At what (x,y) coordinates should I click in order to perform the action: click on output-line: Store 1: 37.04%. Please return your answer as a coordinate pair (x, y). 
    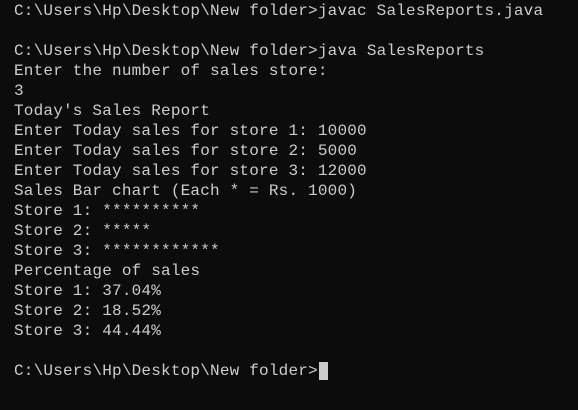
    Looking at the image, I should click on (88, 291).